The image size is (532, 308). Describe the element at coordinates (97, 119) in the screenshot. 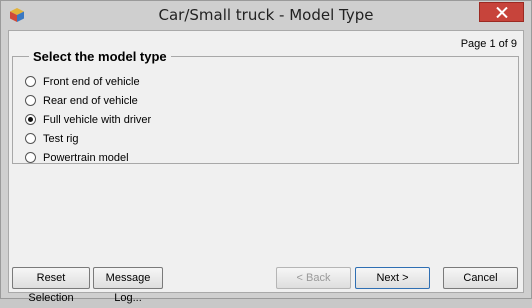

I see `option-label: Full vehicle with driver` at that location.